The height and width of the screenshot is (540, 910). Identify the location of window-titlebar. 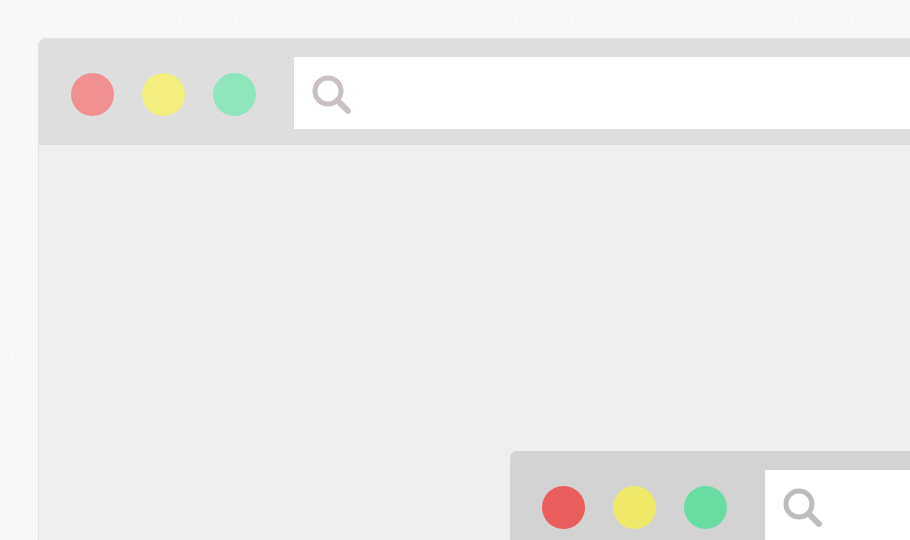
(710, 495).